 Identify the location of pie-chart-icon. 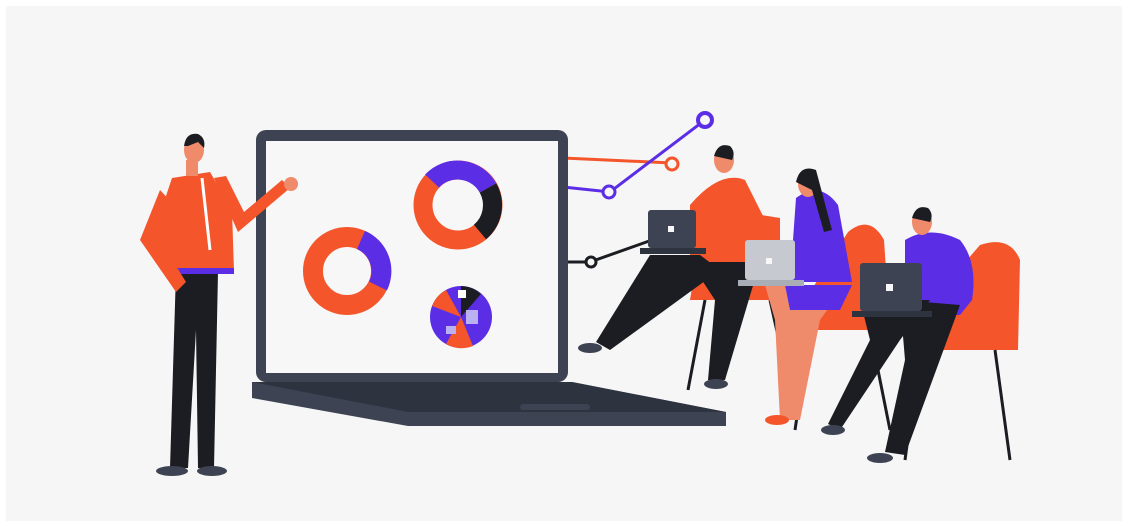
(461, 317).